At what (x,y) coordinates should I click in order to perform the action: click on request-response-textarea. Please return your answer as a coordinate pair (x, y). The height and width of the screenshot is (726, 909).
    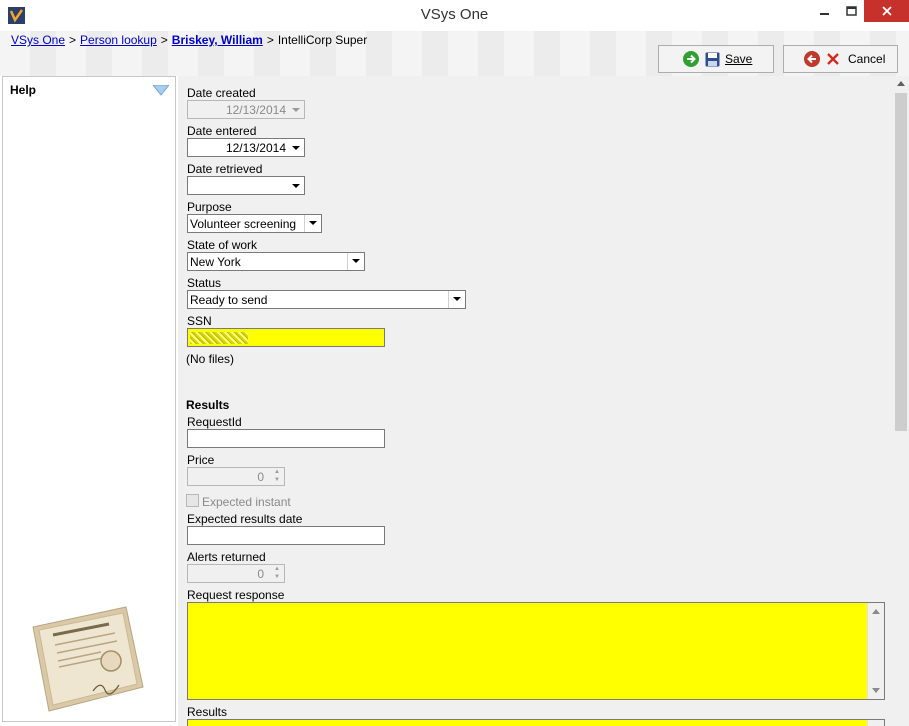
    Looking at the image, I should click on (536, 651).